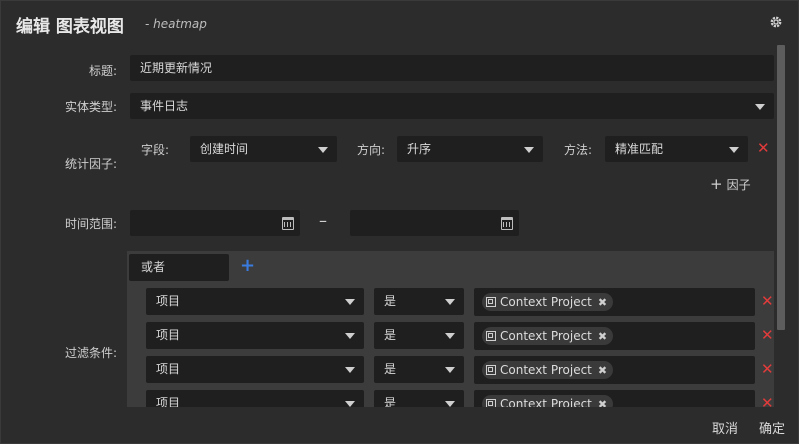  Describe the element at coordinates (224, 149) in the screenshot. I see `factor-field-value: 创建时间` at that location.